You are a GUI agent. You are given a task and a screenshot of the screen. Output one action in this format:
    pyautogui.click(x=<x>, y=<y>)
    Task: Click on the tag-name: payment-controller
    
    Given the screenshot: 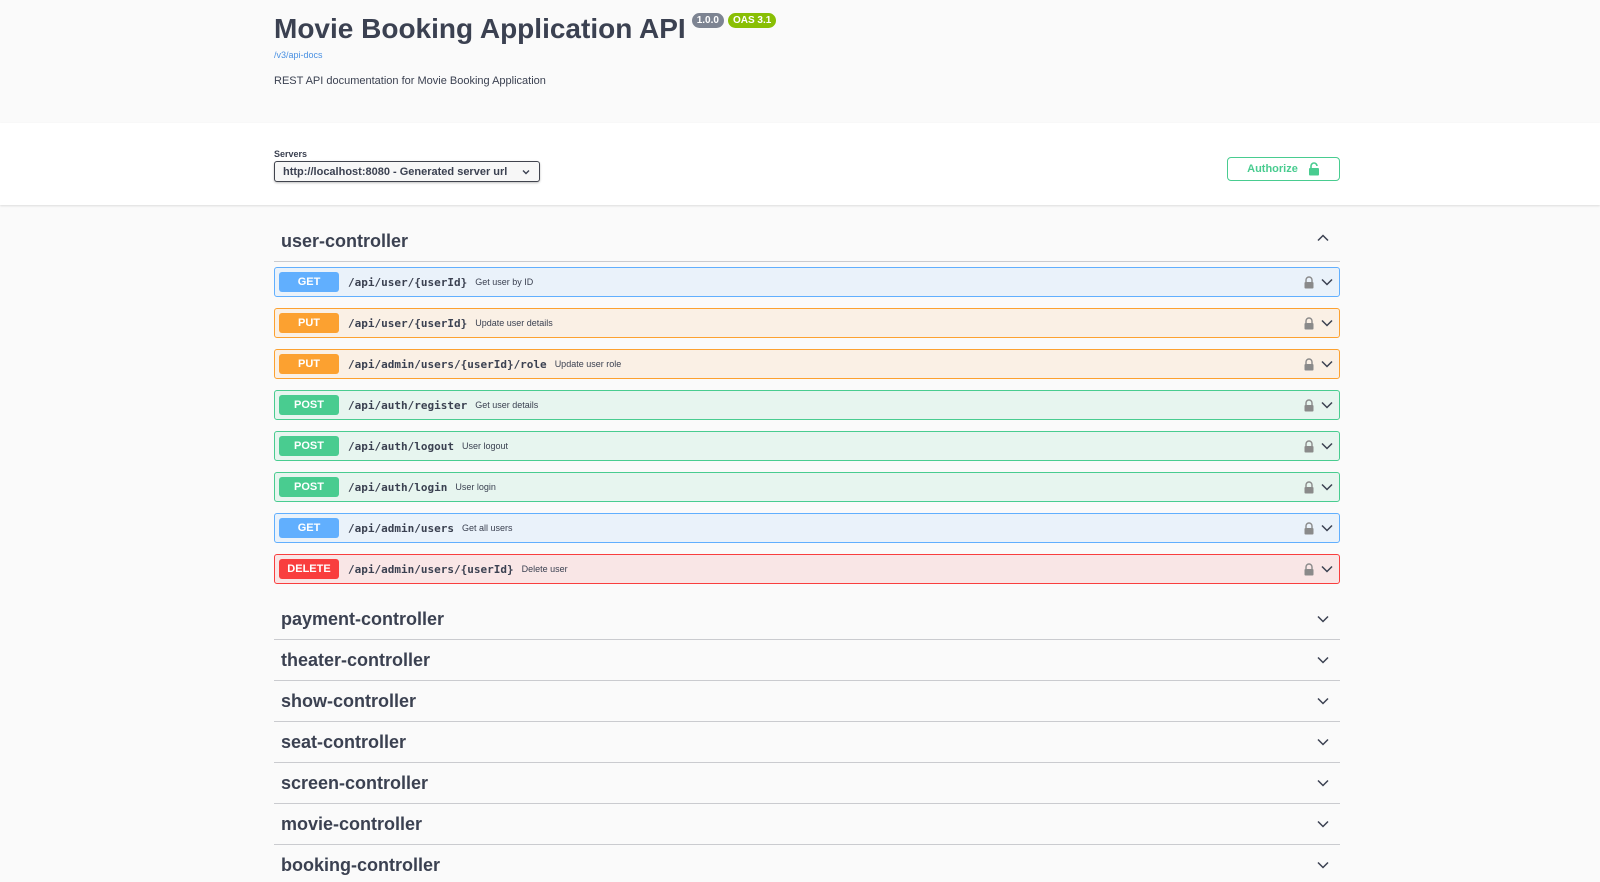 What is the action you would take?
    pyautogui.click(x=363, y=618)
    